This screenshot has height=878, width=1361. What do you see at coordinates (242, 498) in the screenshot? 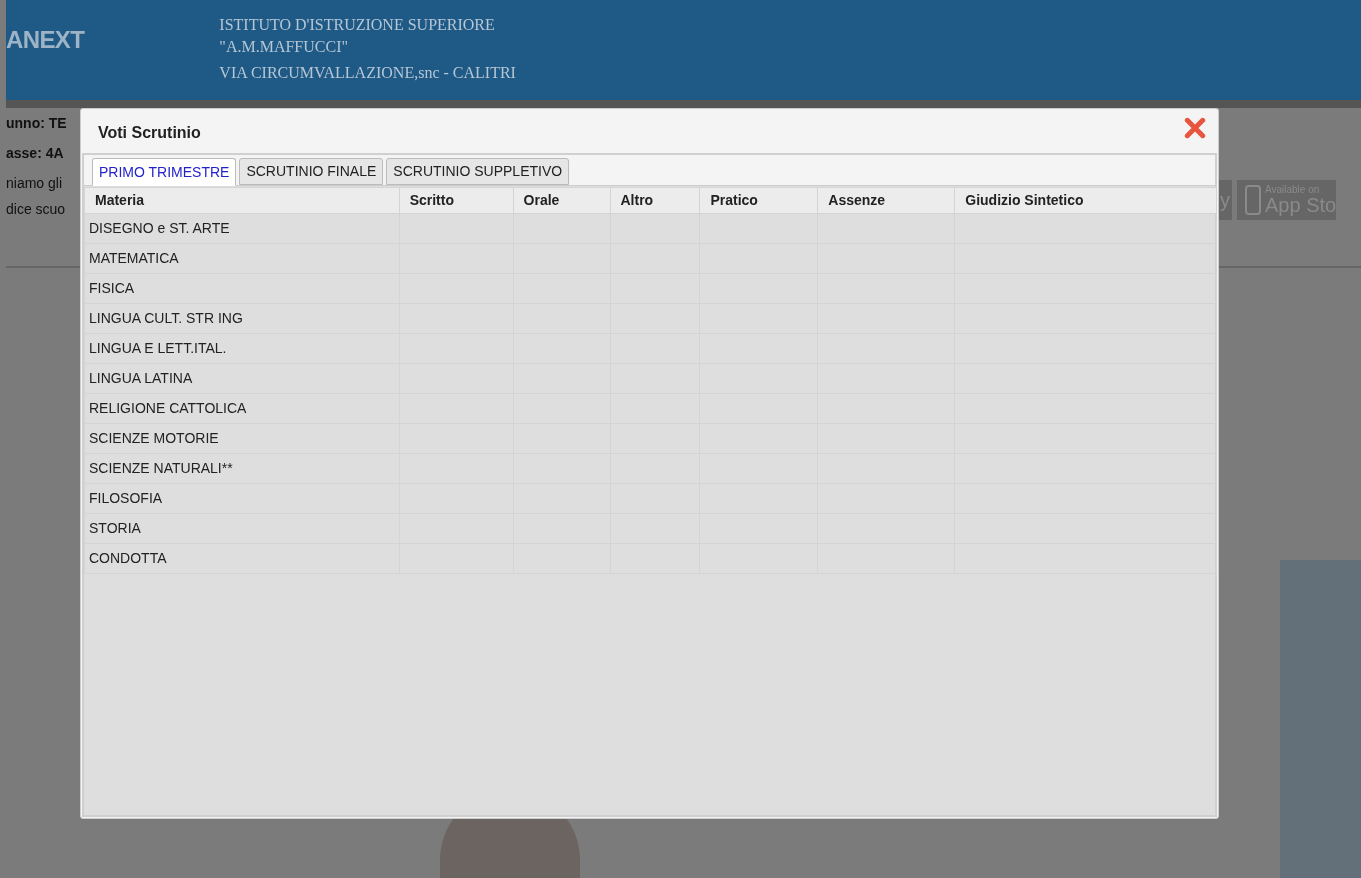
I see `table-cell: FILOSOFIA` at bounding box center [242, 498].